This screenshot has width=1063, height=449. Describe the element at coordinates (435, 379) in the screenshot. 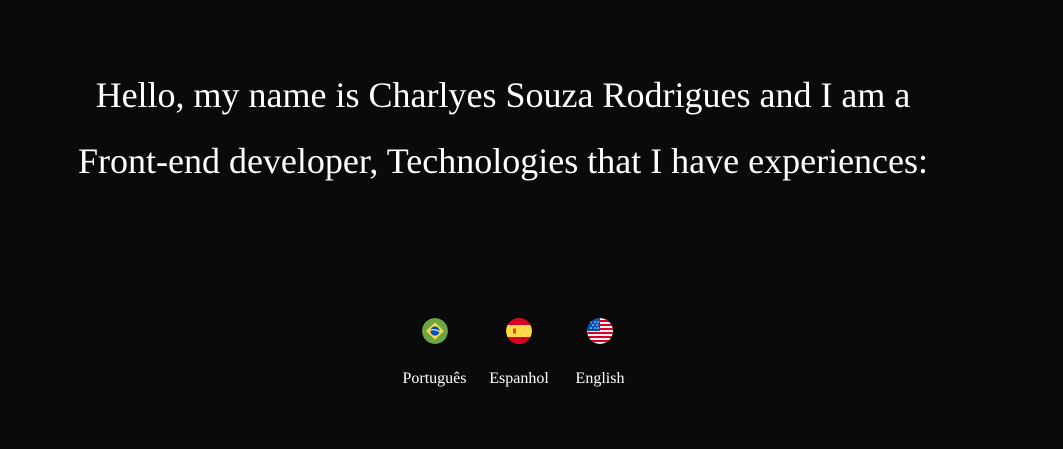

I see `language-label-portuguese: Português` at that location.